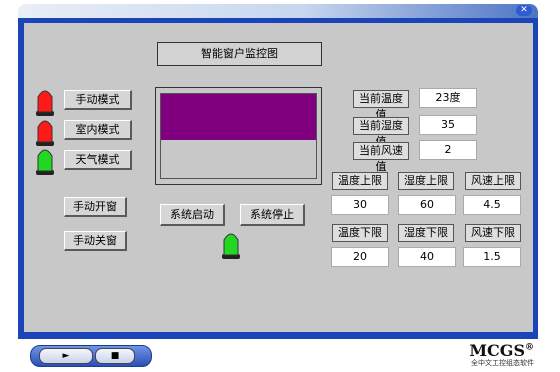 This screenshot has height=372, width=560. Describe the element at coordinates (448, 125) in the screenshot. I see `current-humidity-value: 35` at that location.